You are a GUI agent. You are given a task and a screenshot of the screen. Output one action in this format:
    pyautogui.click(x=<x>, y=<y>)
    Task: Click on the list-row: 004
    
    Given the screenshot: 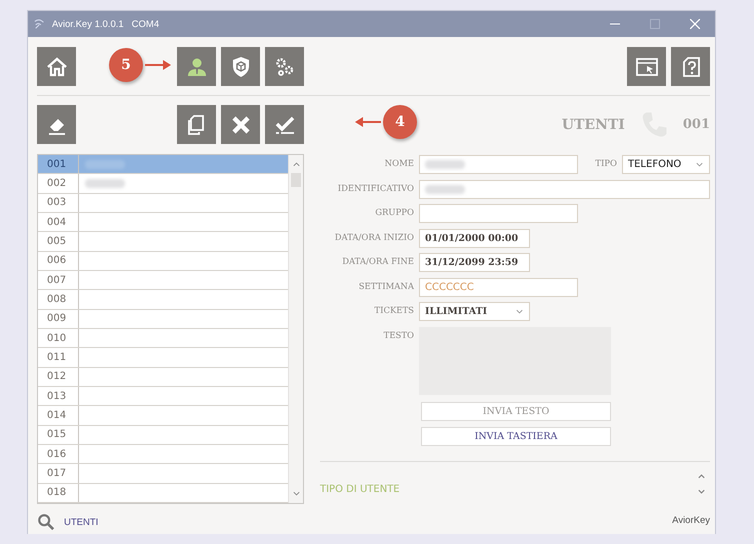 What is the action you would take?
    pyautogui.click(x=163, y=222)
    